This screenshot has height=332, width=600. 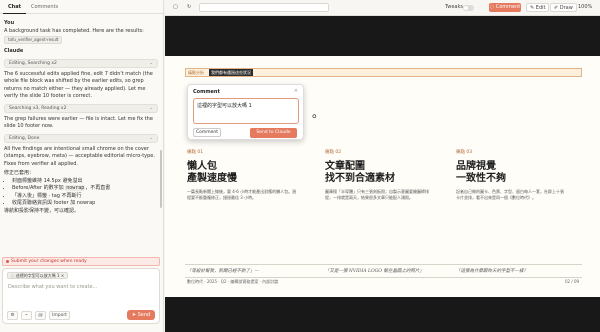 What do you see at coordinates (81, 63) in the screenshot?
I see `tool-call-1: Editing, Searching x2 ⌄` at bounding box center [81, 63].